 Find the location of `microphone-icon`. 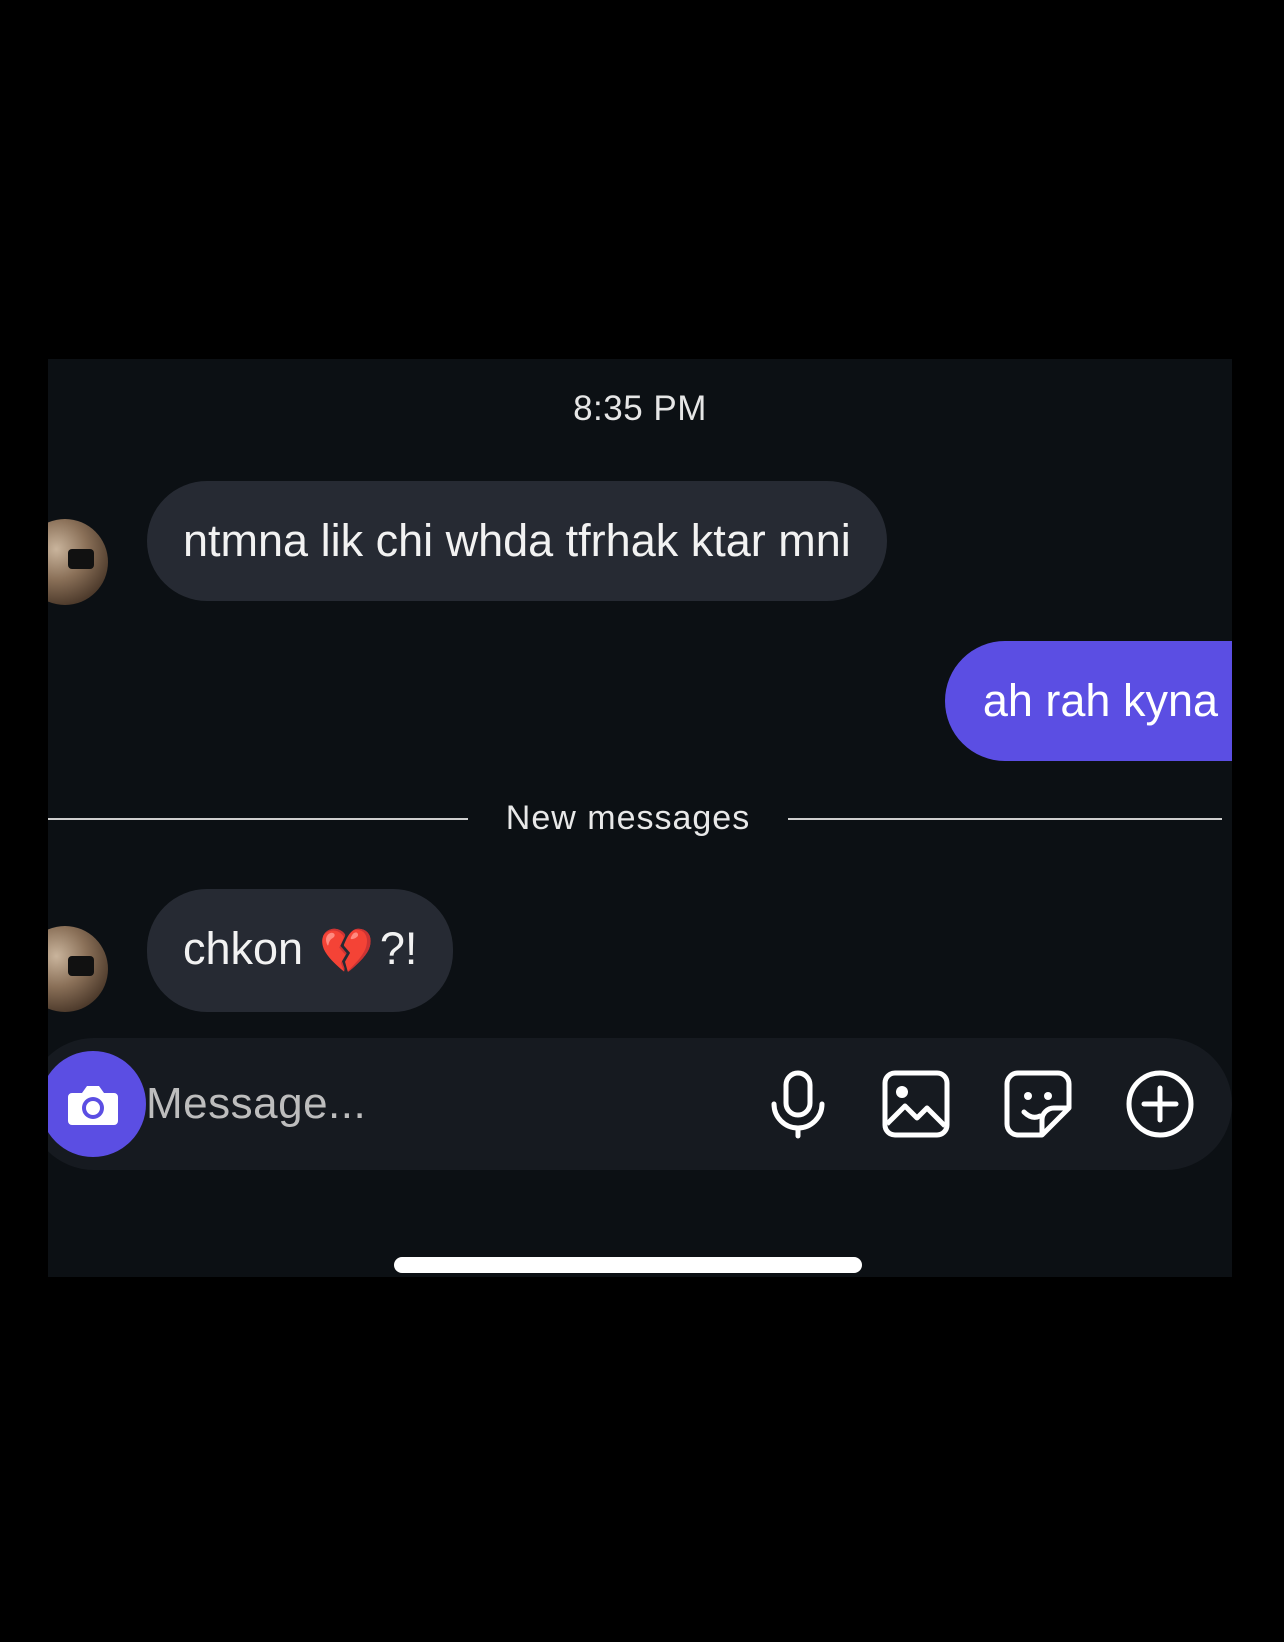

microphone-icon is located at coordinates (798, 1104).